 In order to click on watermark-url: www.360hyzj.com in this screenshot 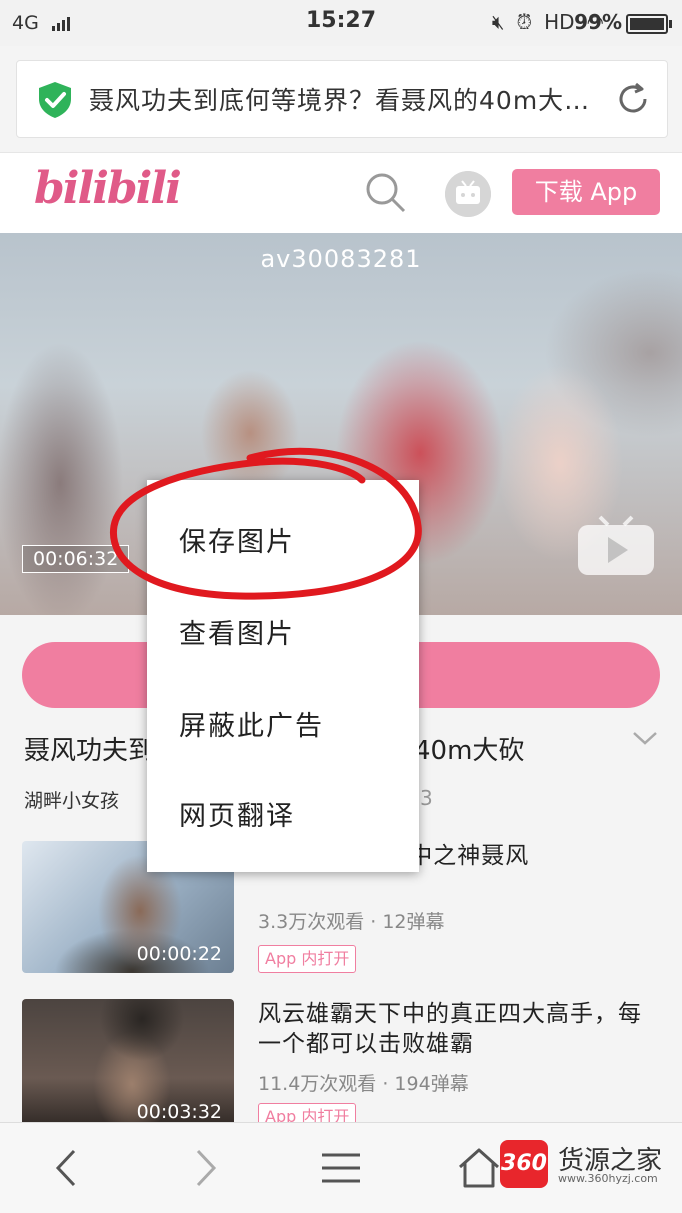, I will do `click(608, 1178)`.